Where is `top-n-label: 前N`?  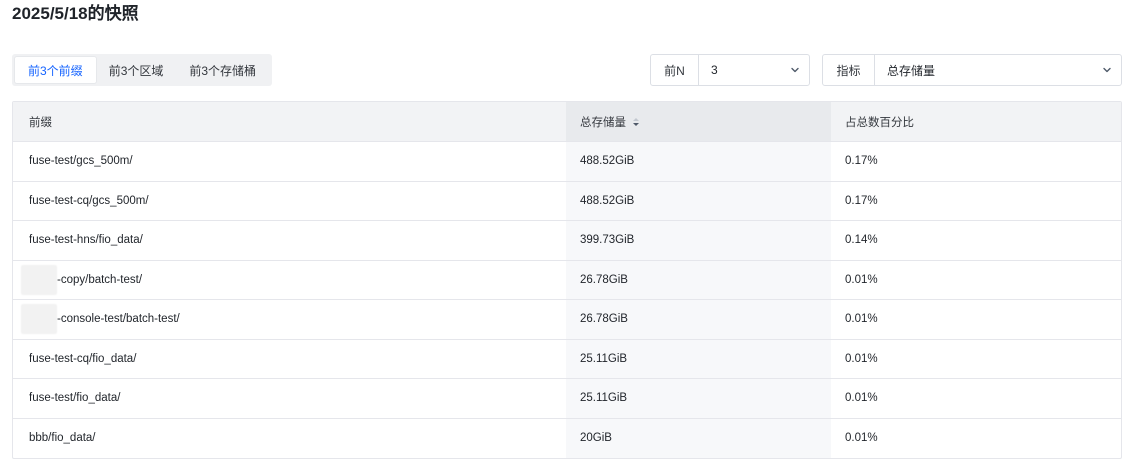
top-n-label: 前N is located at coordinates (675, 70).